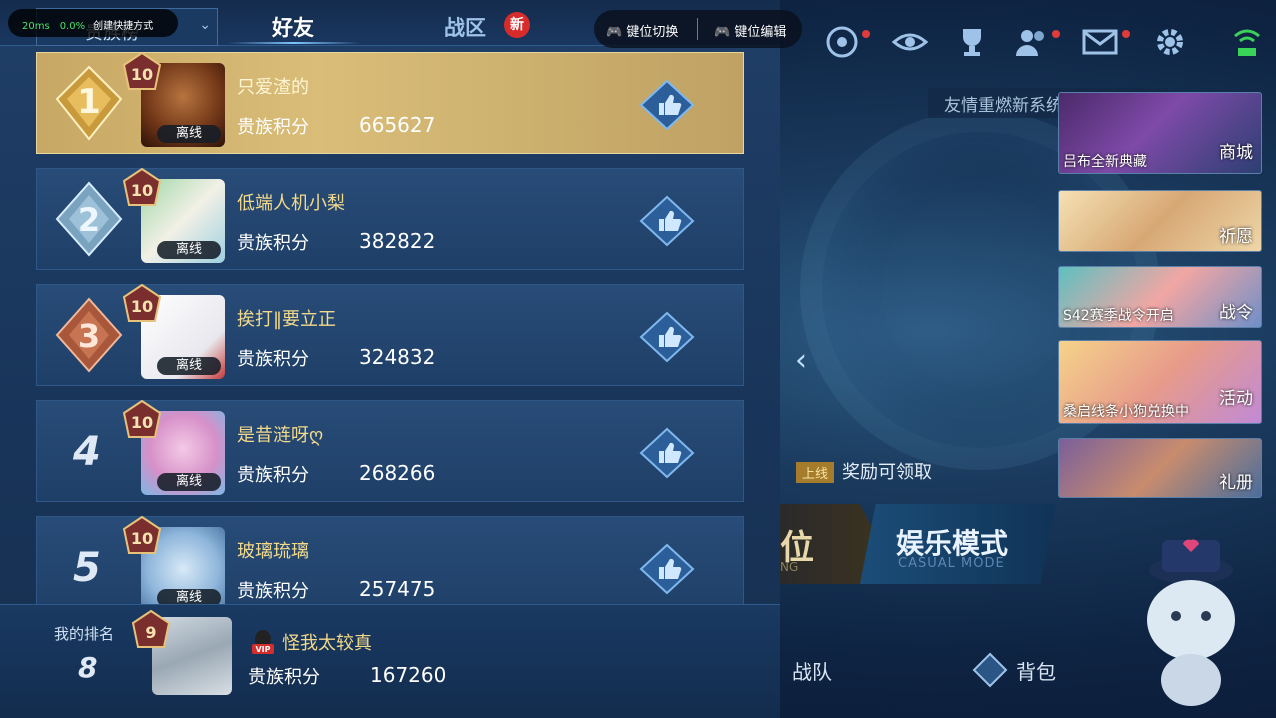  What do you see at coordinates (1160, 468) in the screenshot?
I see `gift-book-card: 礼册` at bounding box center [1160, 468].